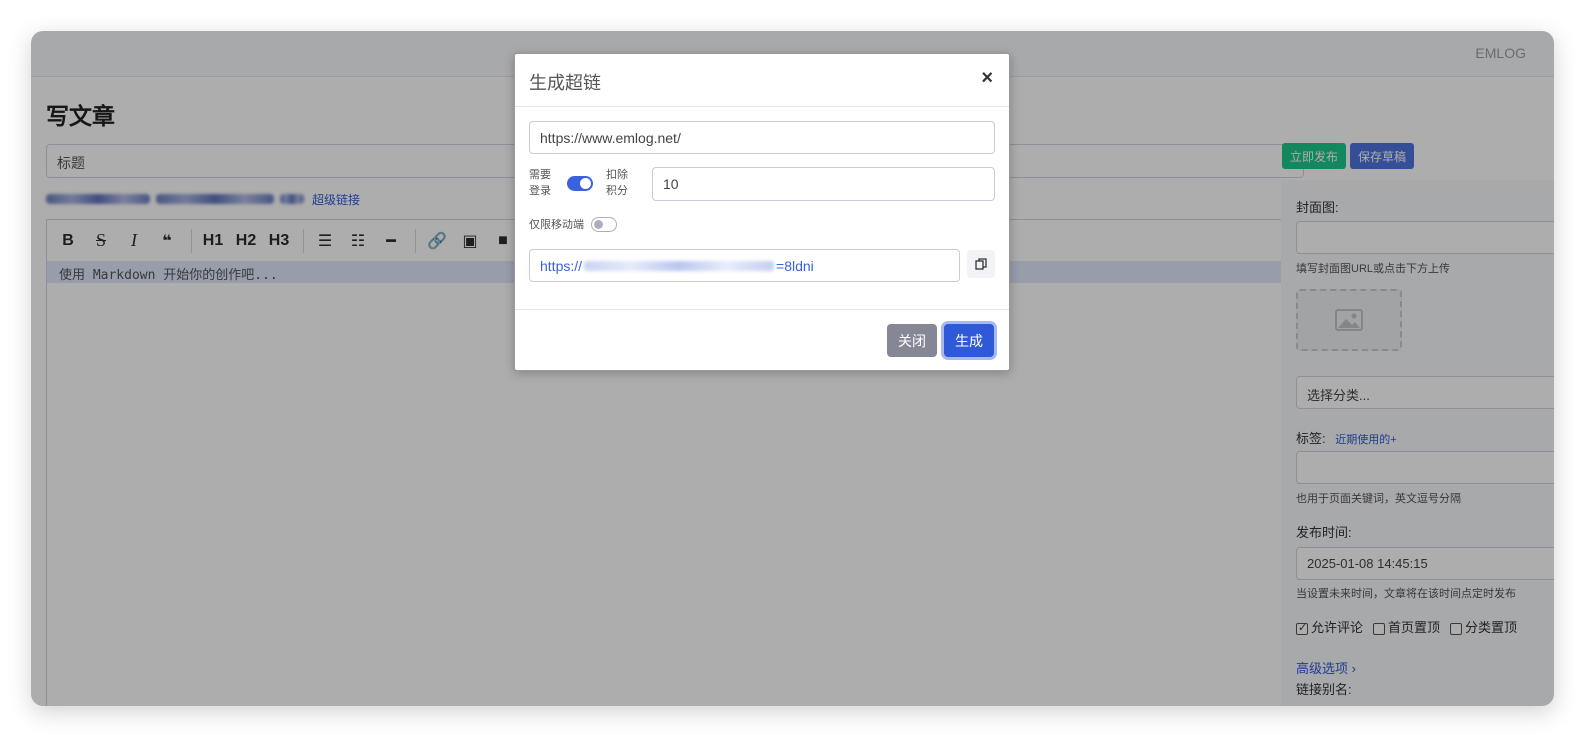 The image size is (1584, 735). I want to click on require-login-label: 需要 登录, so click(540, 183).